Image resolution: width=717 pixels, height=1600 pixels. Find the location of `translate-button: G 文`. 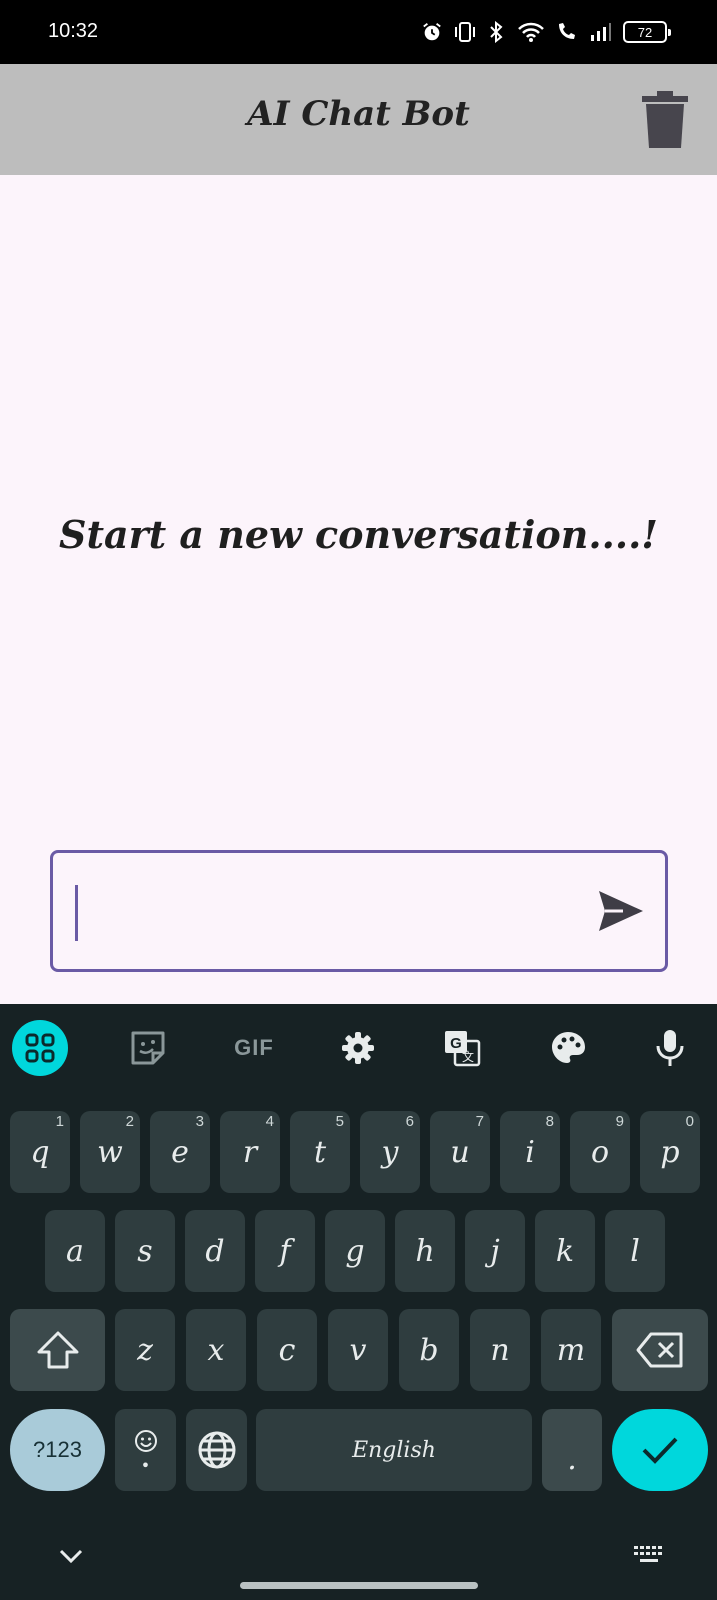

translate-button: G 文 is located at coordinates (462, 1048).